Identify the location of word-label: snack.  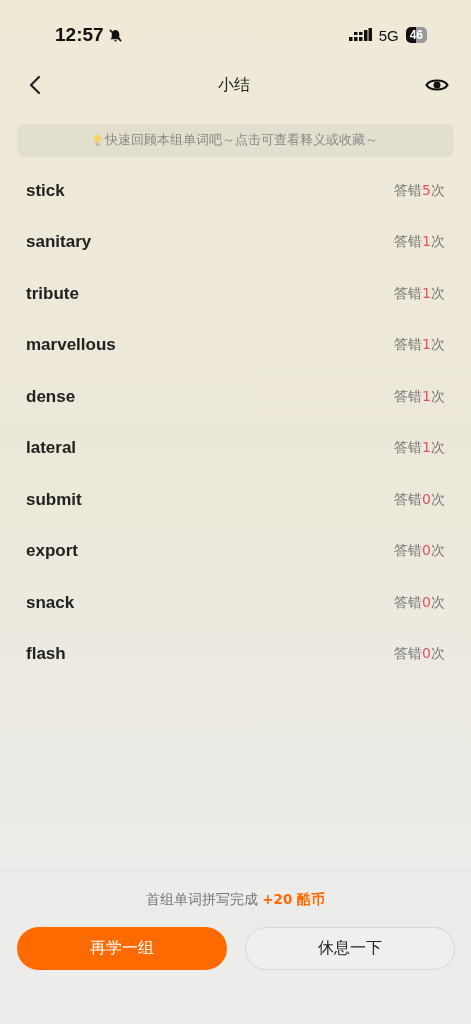
(50, 602).